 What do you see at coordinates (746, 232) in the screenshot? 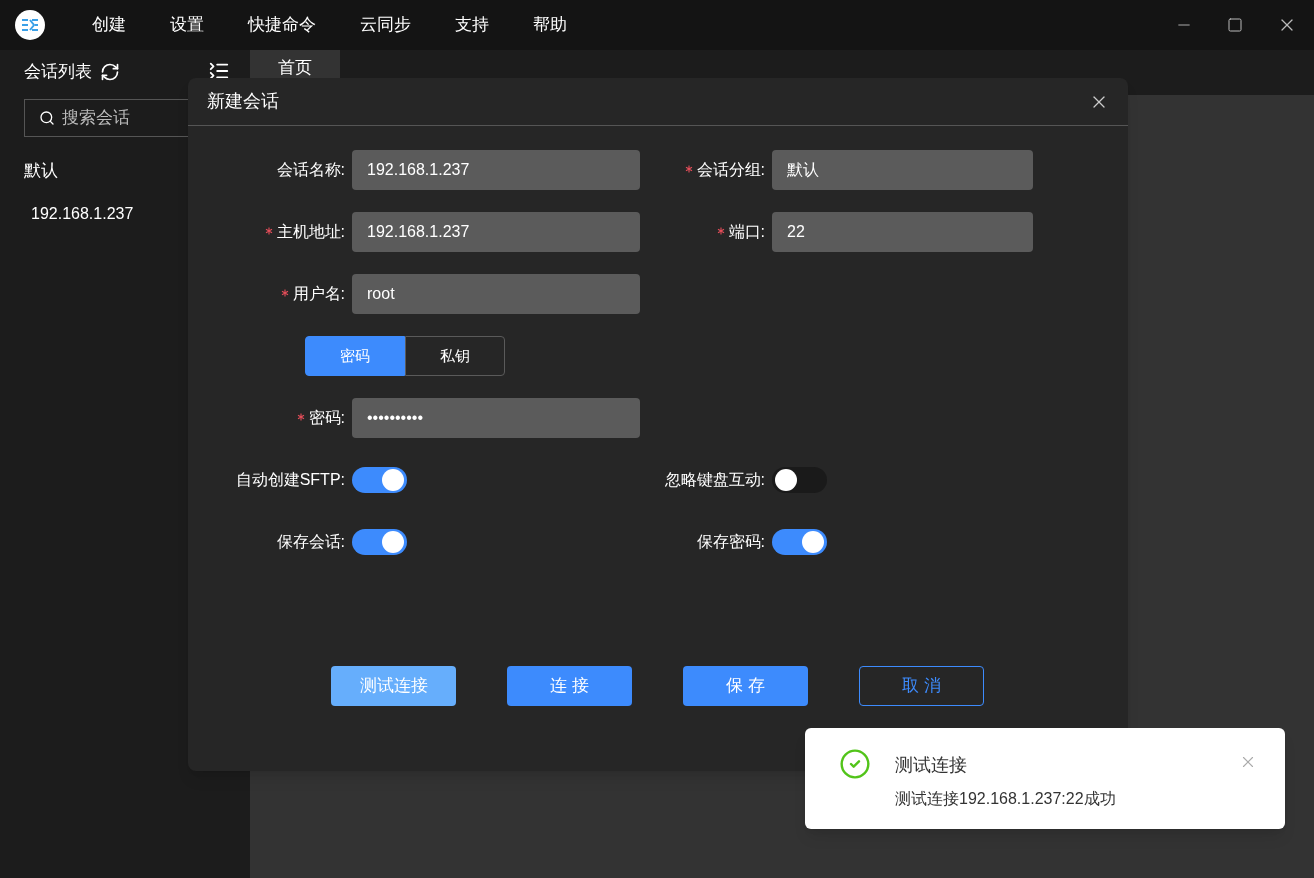
I see `field-label: 端口:` at bounding box center [746, 232].